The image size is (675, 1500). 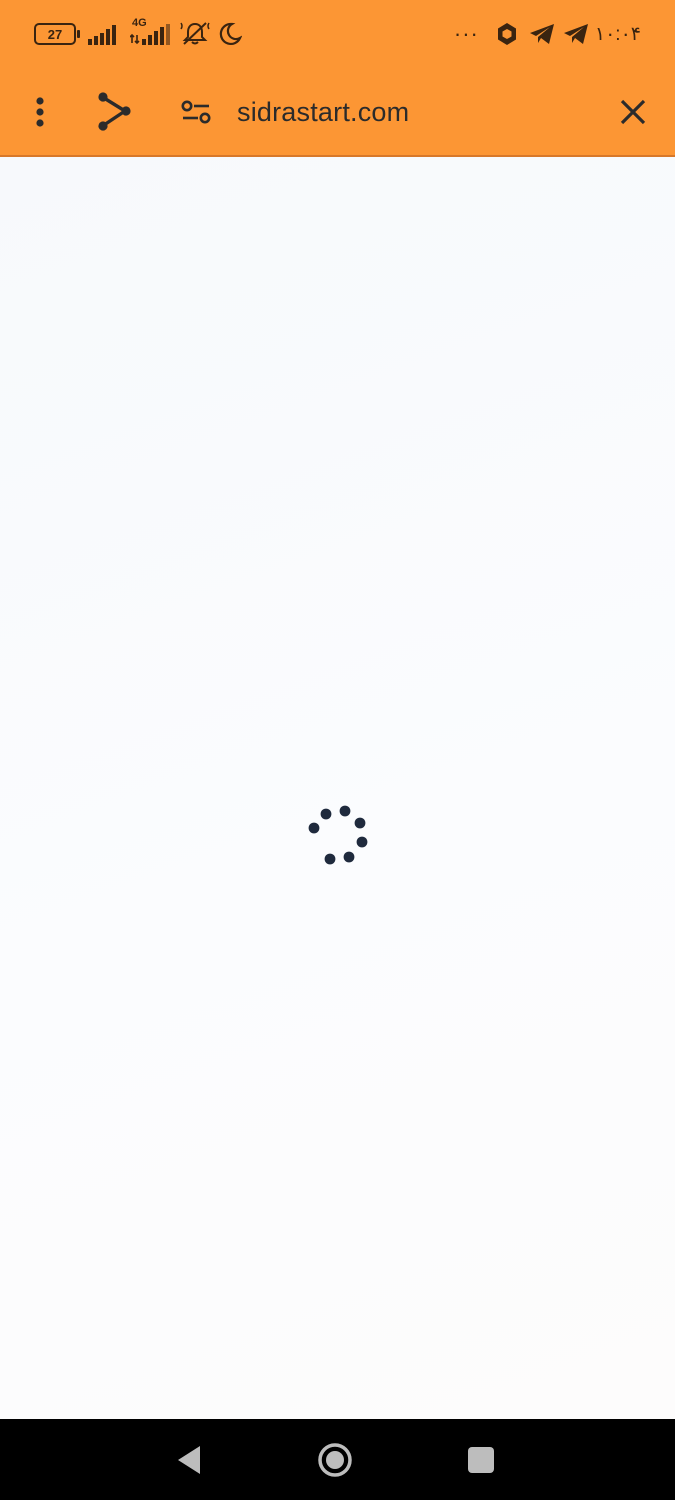 What do you see at coordinates (105, 34) in the screenshot?
I see `signal-icon` at bounding box center [105, 34].